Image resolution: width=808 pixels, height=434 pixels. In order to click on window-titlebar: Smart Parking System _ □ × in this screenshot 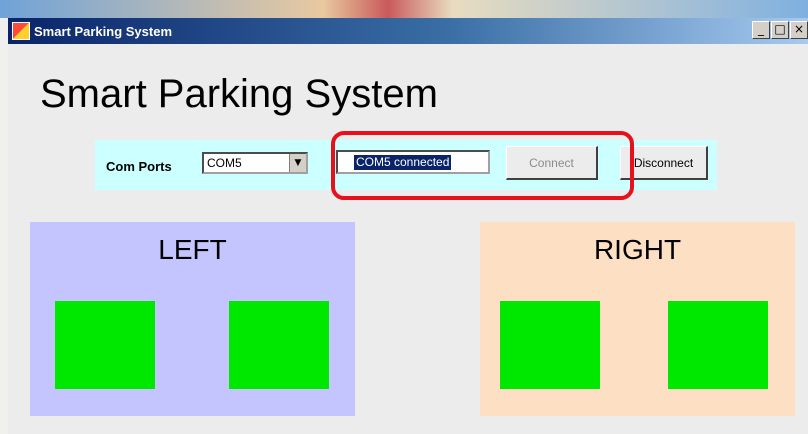, I will do `click(408, 31)`.